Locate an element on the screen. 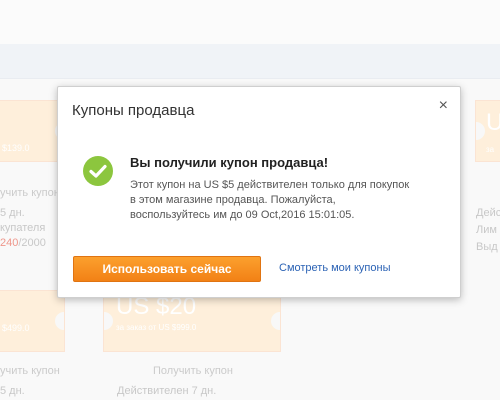 The image size is (500, 400). check-mark-svg is located at coordinates (98, 171).